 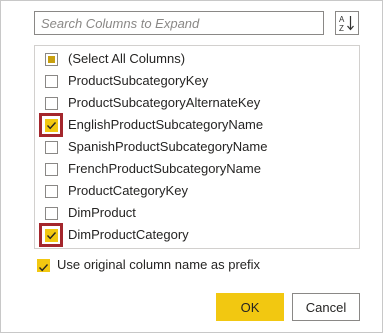 What do you see at coordinates (197, 59) in the screenshot?
I see `column-list-item: (Select All Columns)` at bounding box center [197, 59].